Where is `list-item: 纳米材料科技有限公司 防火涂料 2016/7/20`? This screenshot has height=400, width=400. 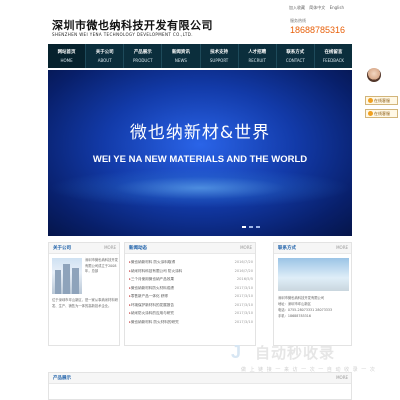
list-item: 纳米材料科技有限公司 防火涂料 2016/7/20 is located at coordinates (191, 273).